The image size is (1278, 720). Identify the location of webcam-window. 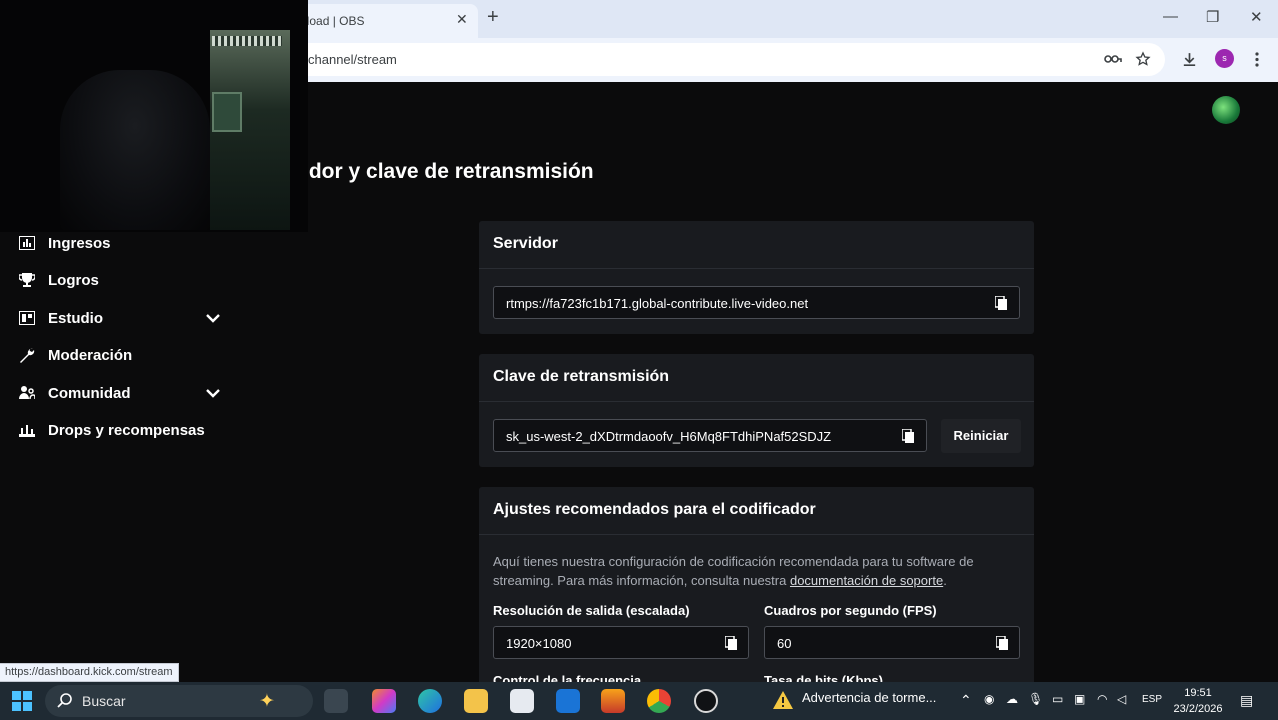
(227, 112).